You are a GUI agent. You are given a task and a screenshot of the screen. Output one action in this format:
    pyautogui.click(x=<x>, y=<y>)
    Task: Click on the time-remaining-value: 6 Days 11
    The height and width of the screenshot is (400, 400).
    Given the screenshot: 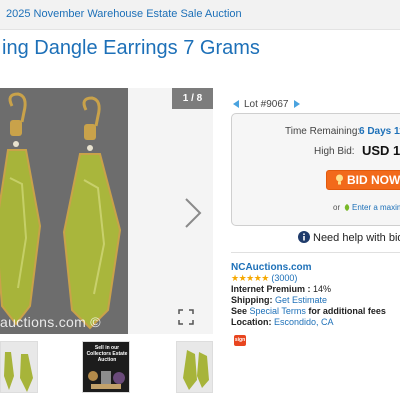 What is the action you would take?
    pyautogui.click(x=379, y=131)
    